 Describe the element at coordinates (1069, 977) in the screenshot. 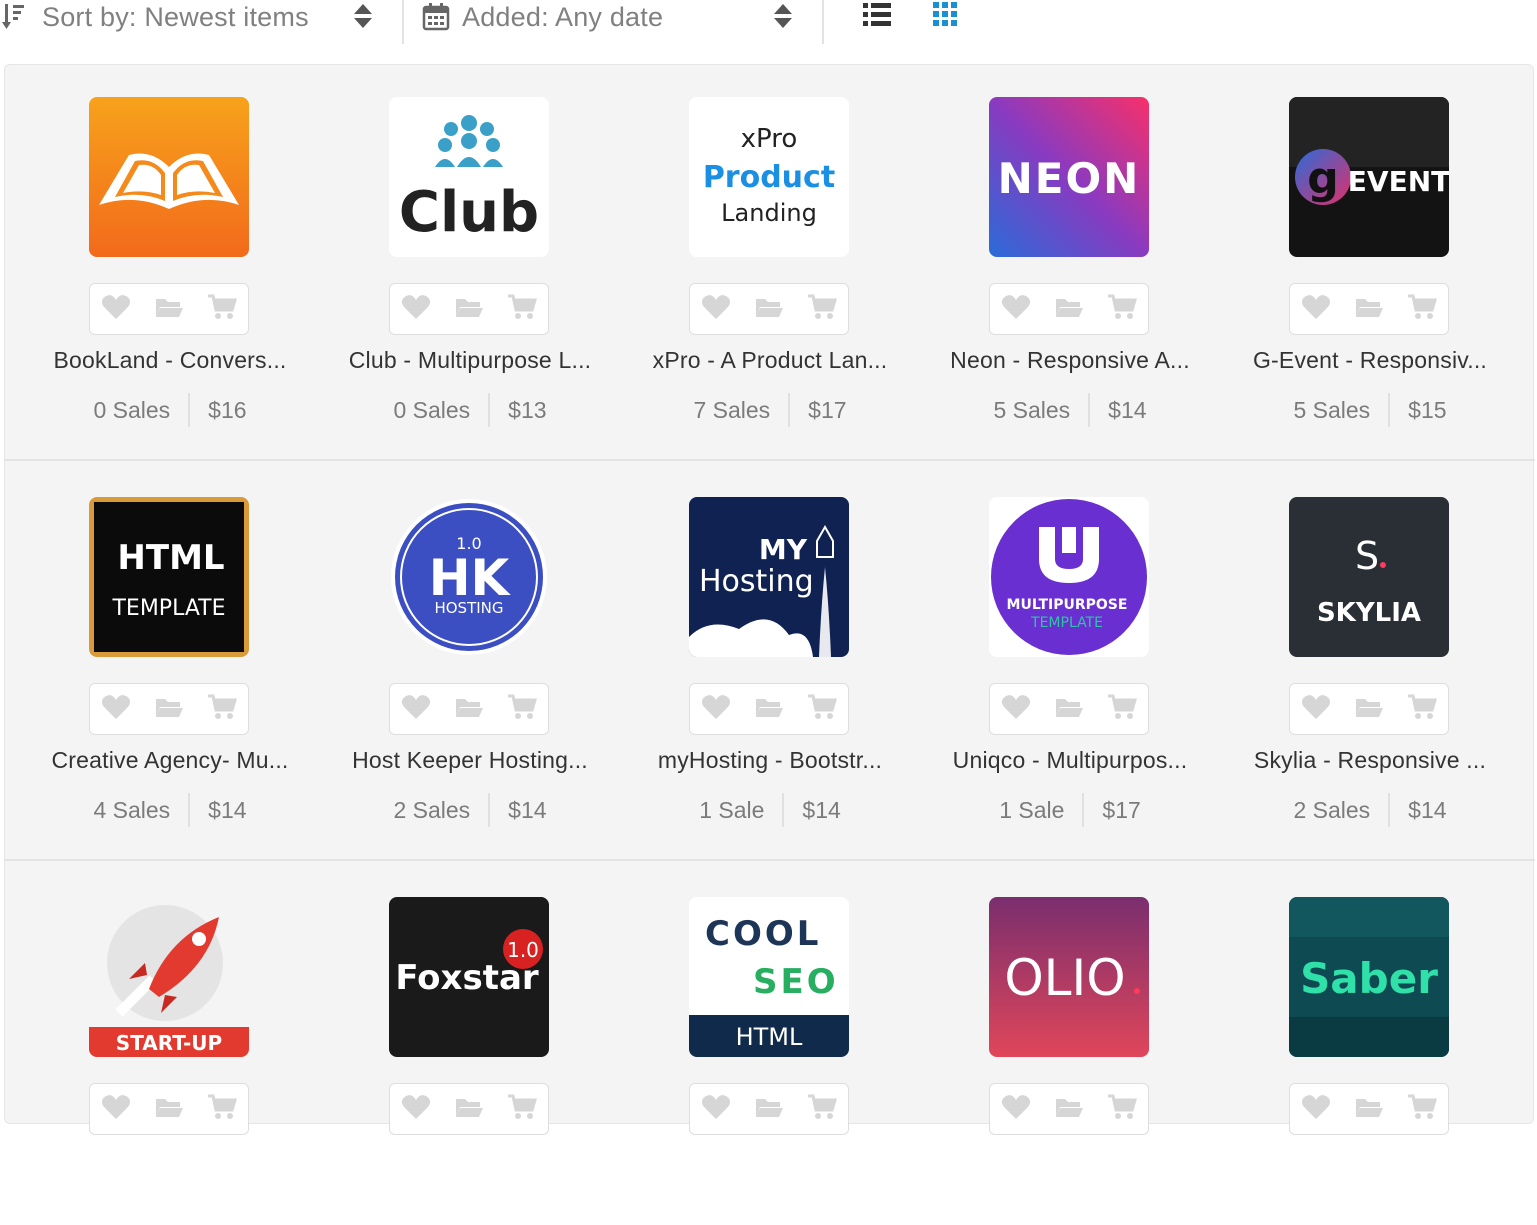

I see `item-thumbnail: OLIO` at that location.